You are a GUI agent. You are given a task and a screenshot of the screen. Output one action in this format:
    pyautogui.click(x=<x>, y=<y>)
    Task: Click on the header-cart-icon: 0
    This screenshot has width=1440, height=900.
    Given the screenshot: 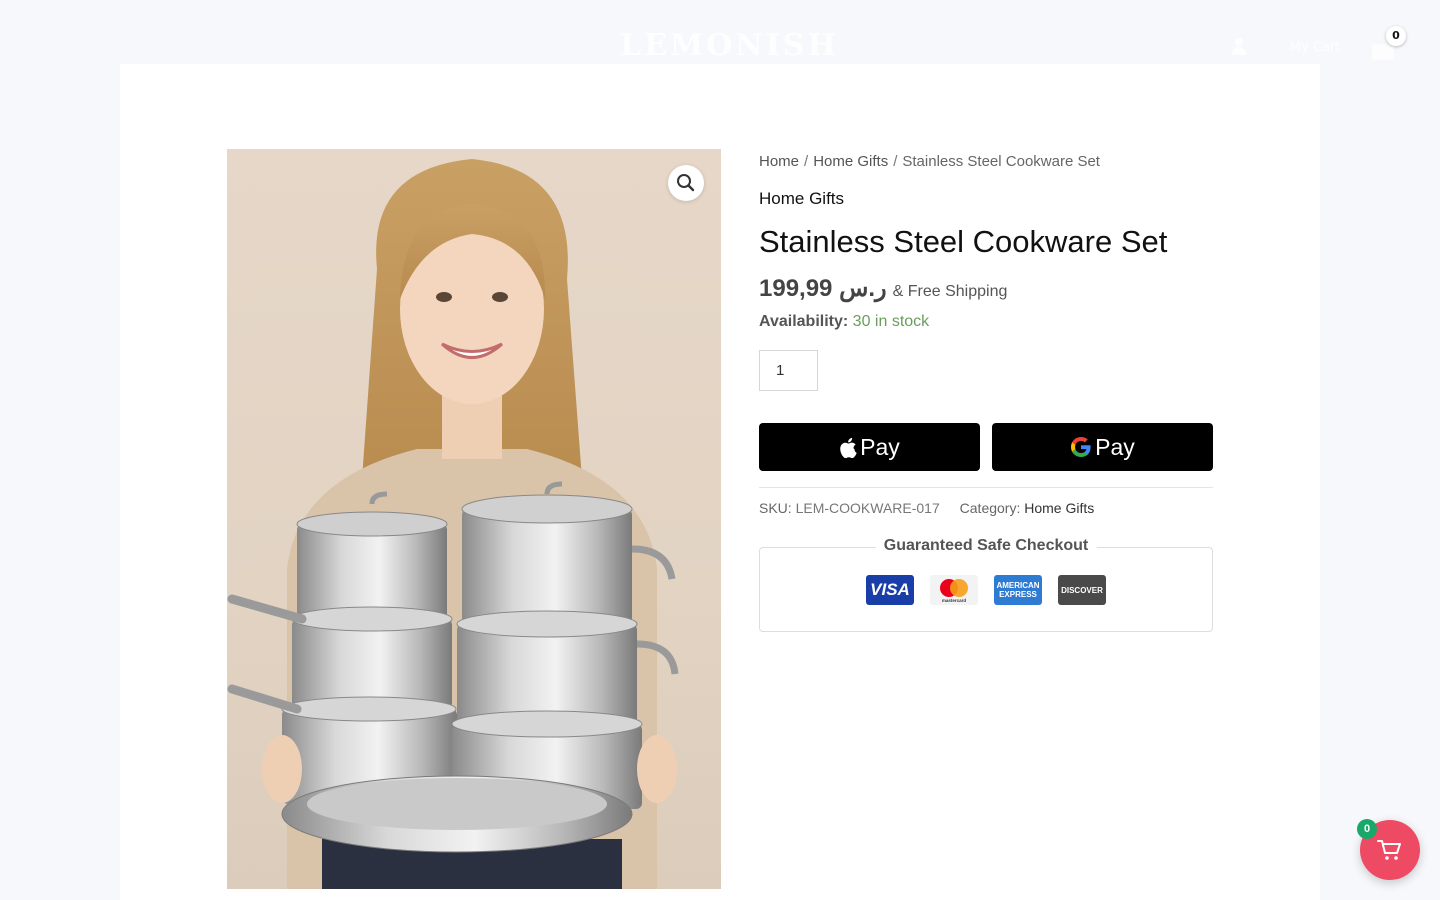 What is the action you would take?
    pyautogui.click(x=1388, y=43)
    